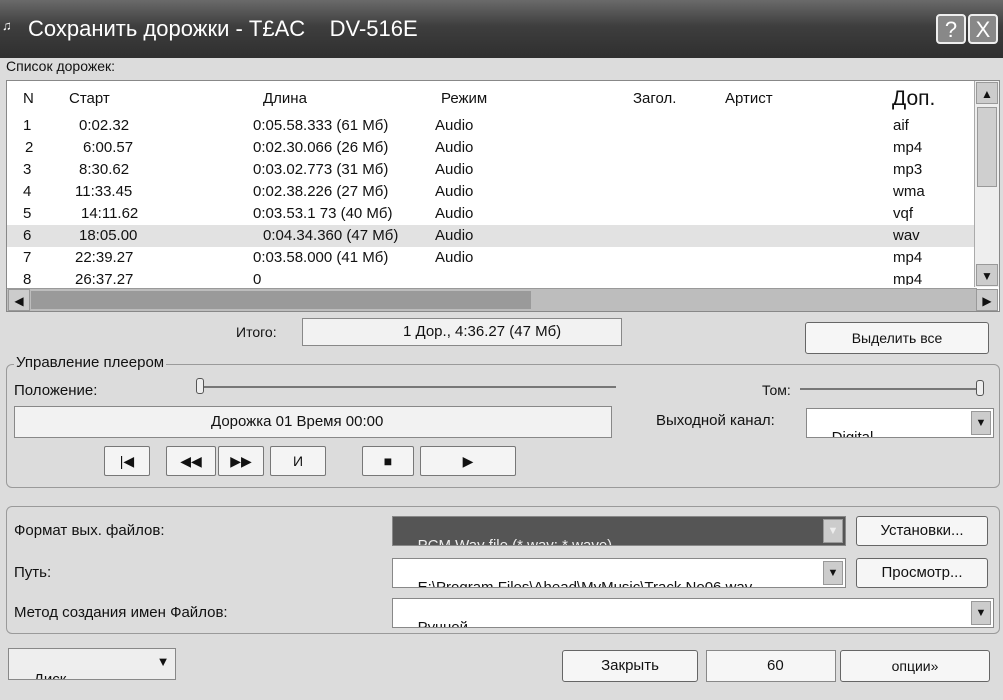  What do you see at coordinates (27, 169) in the screenshot?
I see `row-n: 3` at bounding box center [27, 169].